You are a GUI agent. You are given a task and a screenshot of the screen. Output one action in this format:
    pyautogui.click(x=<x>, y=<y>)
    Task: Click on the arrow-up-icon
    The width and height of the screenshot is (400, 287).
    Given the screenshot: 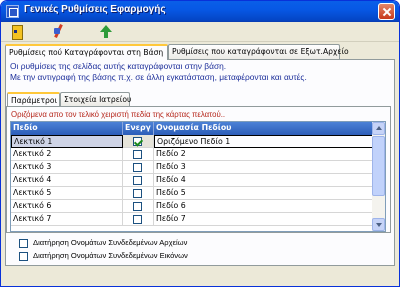 What is the action you would take?
    pyautogui.click(x=106, y=32)
    